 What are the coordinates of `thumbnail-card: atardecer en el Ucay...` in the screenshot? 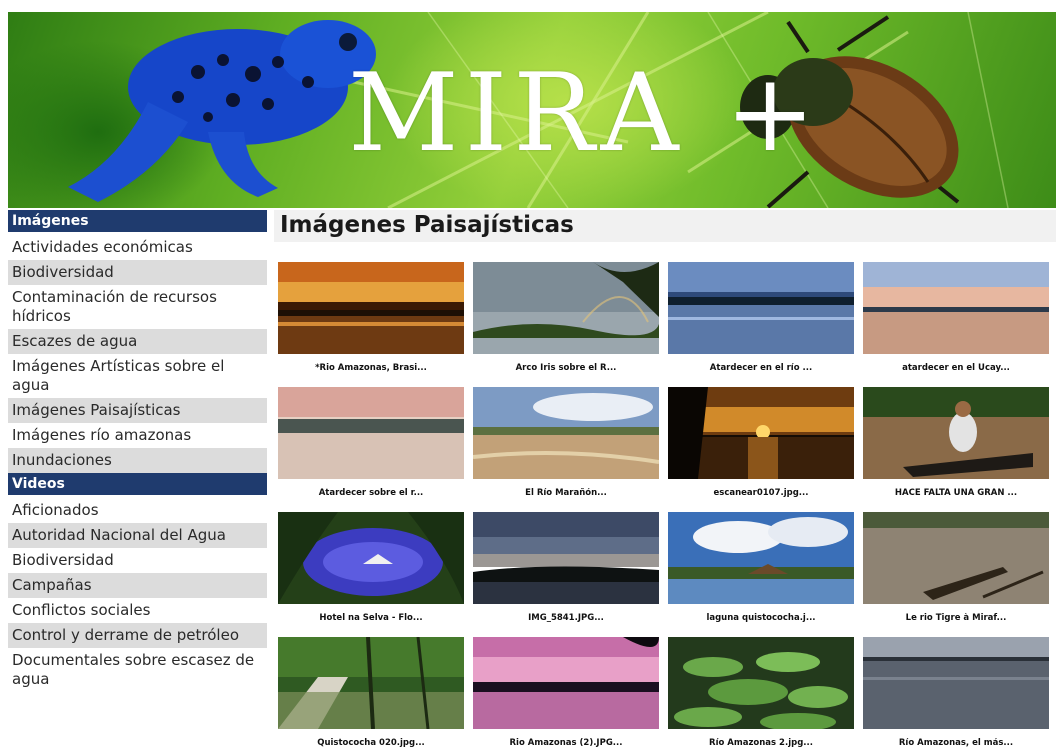 It's located at (956, 317).